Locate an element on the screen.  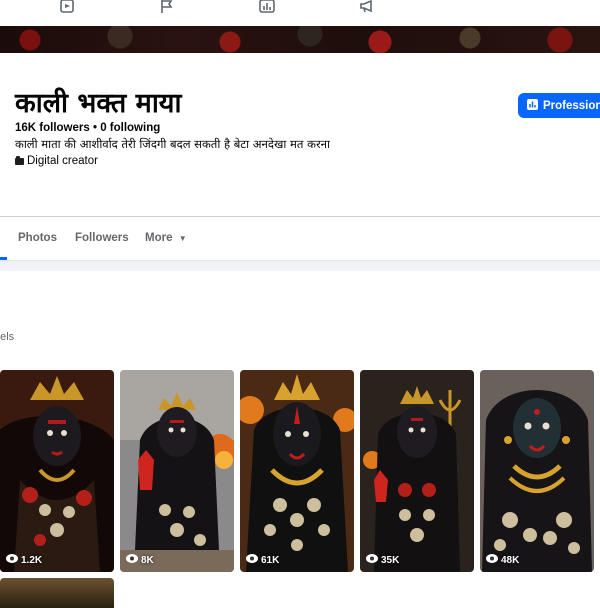
tab-label: More is located at coordinates (159, 238).